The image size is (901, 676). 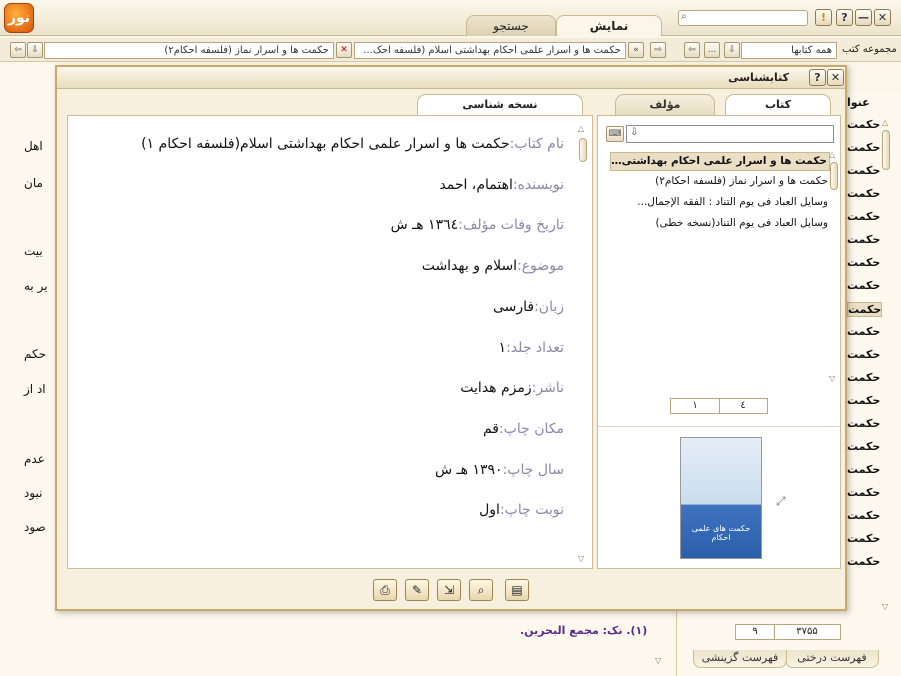 I want to click on arrow-right-icon: ⇨, so click(x=658, y=50).